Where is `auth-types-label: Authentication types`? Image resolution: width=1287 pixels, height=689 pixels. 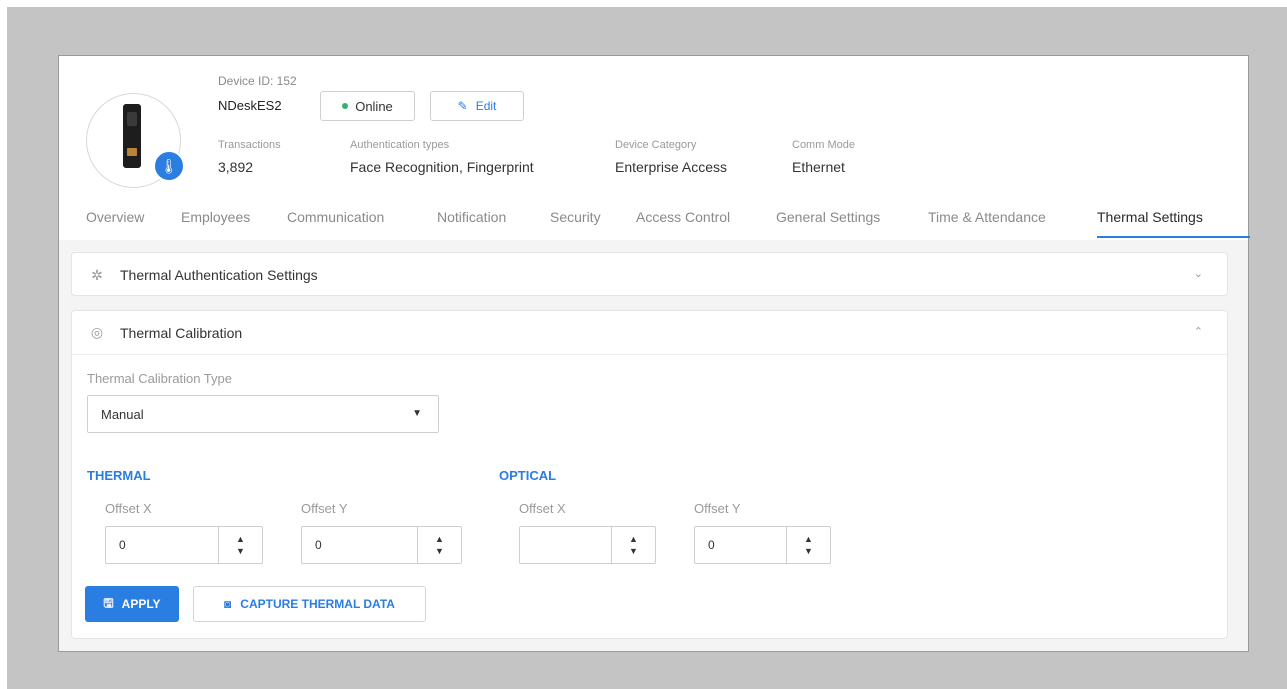
auth-types-label: Authentication types is located at coordinates (400, 145).